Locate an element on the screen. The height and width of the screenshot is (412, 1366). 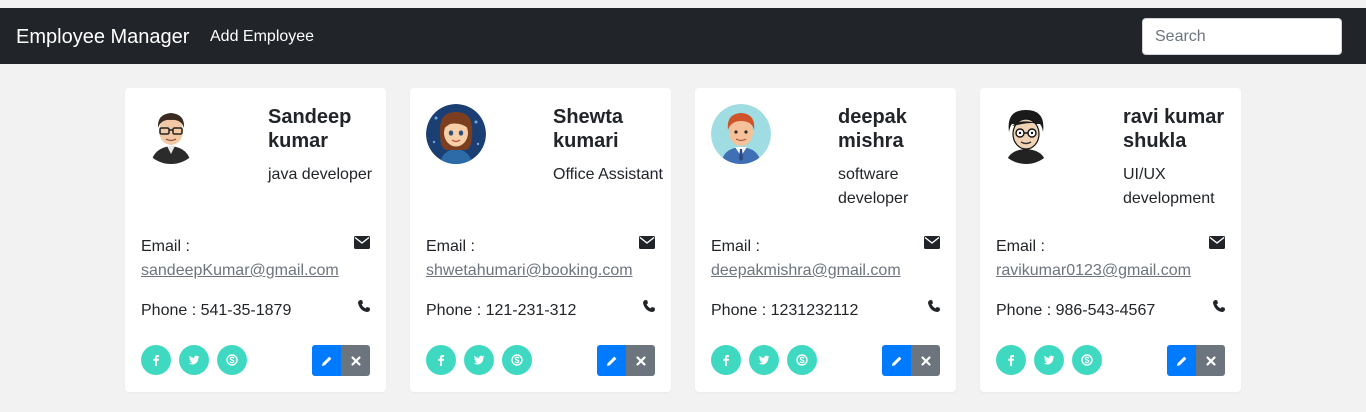
email-link: deepakmishra@gmail.com is located at coordinates (806, 271).